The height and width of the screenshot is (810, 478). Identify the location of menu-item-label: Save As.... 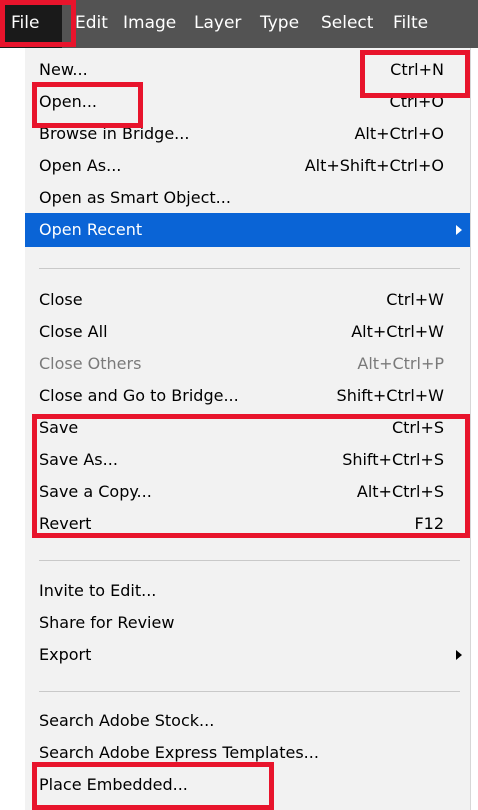
(78, 459).